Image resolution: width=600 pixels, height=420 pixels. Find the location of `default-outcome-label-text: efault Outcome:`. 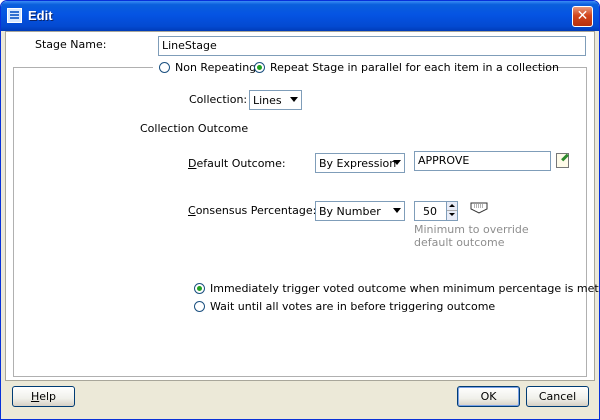

default-outcome-label-text: efault Outcome: is located at coordinates (241, 163).